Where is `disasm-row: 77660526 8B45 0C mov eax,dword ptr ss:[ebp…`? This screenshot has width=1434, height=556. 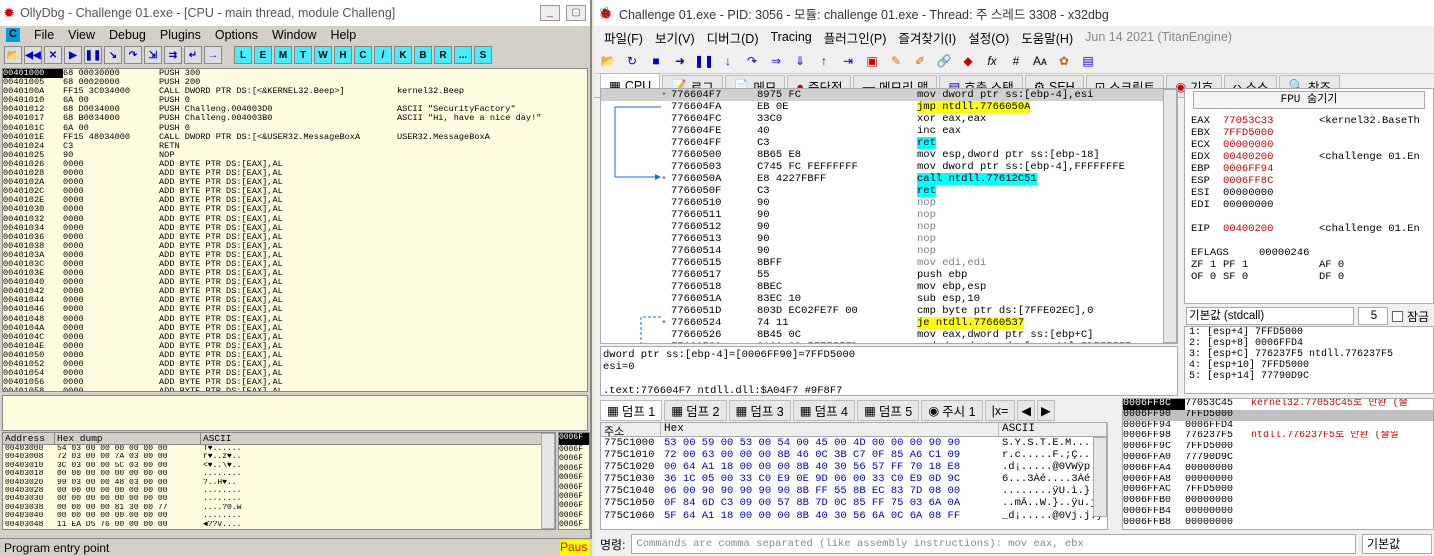
disasm-row: 77660526 8B45 0C mov eax,dword ptr ss:[ebp… is located at coordinates (889, 335).